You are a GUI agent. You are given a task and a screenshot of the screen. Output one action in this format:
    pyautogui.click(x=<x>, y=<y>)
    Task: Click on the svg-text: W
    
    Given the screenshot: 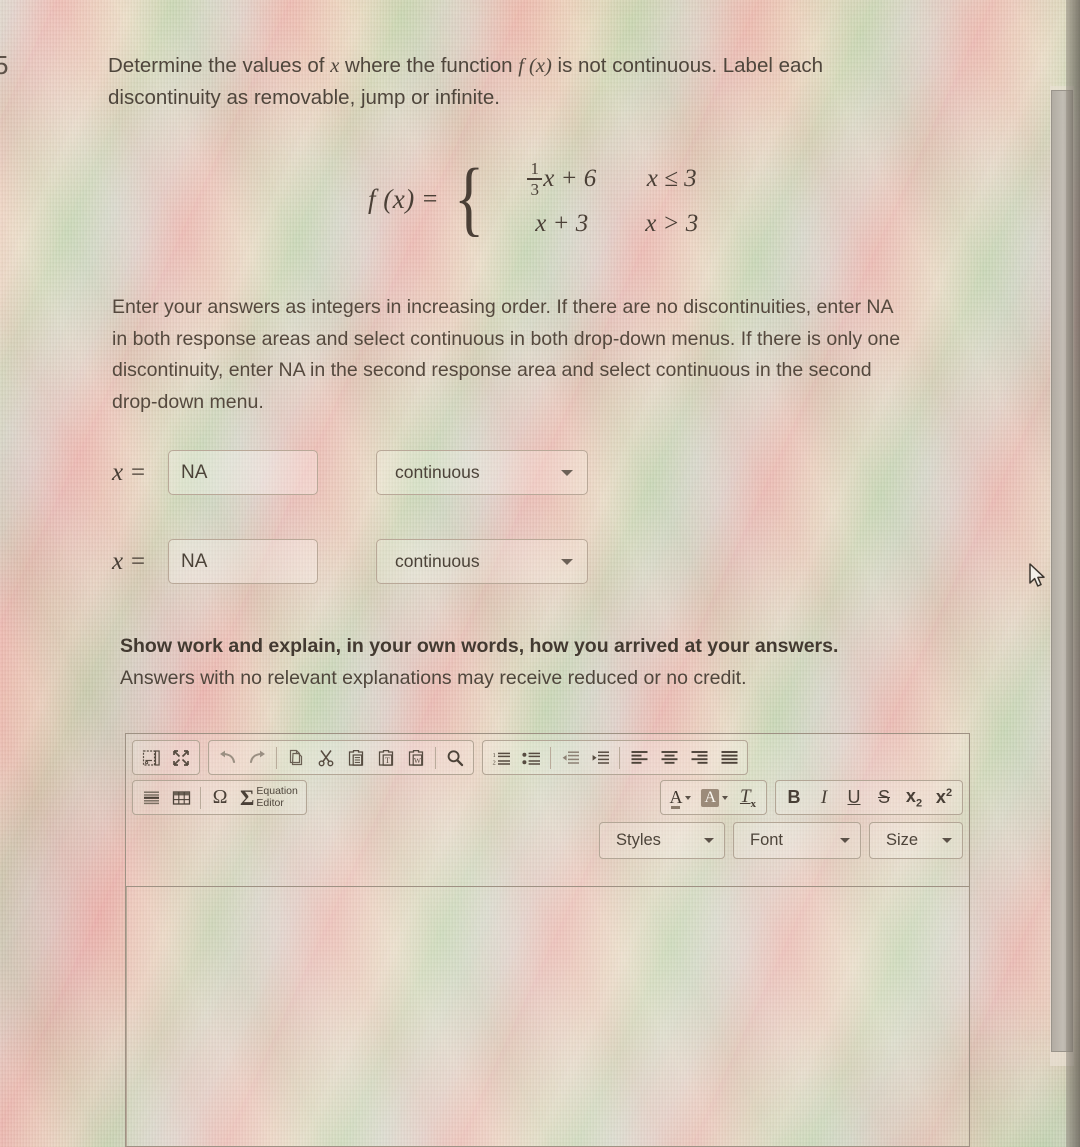 What is the action you would take?
    pyautogui.click(x=418, y=760)
    